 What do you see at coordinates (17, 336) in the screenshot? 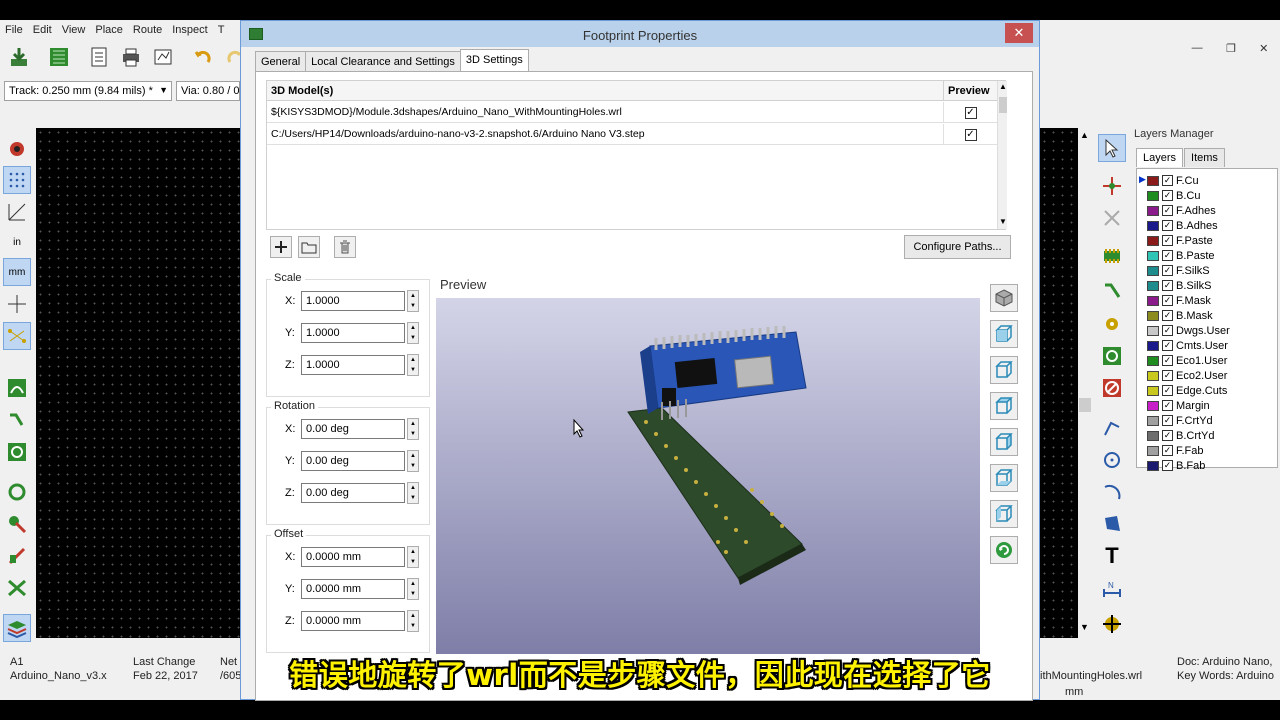
I see `ratsnest-icon` at bounding box center [17, 336].